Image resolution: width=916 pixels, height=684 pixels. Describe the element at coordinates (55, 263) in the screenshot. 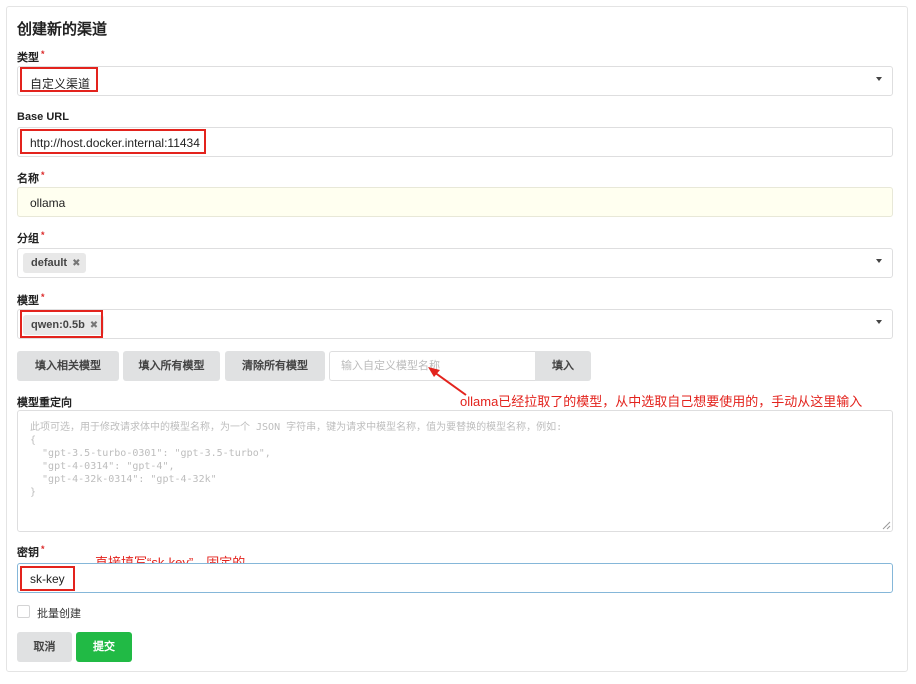

I see `group-chip: default ✖` at that location.